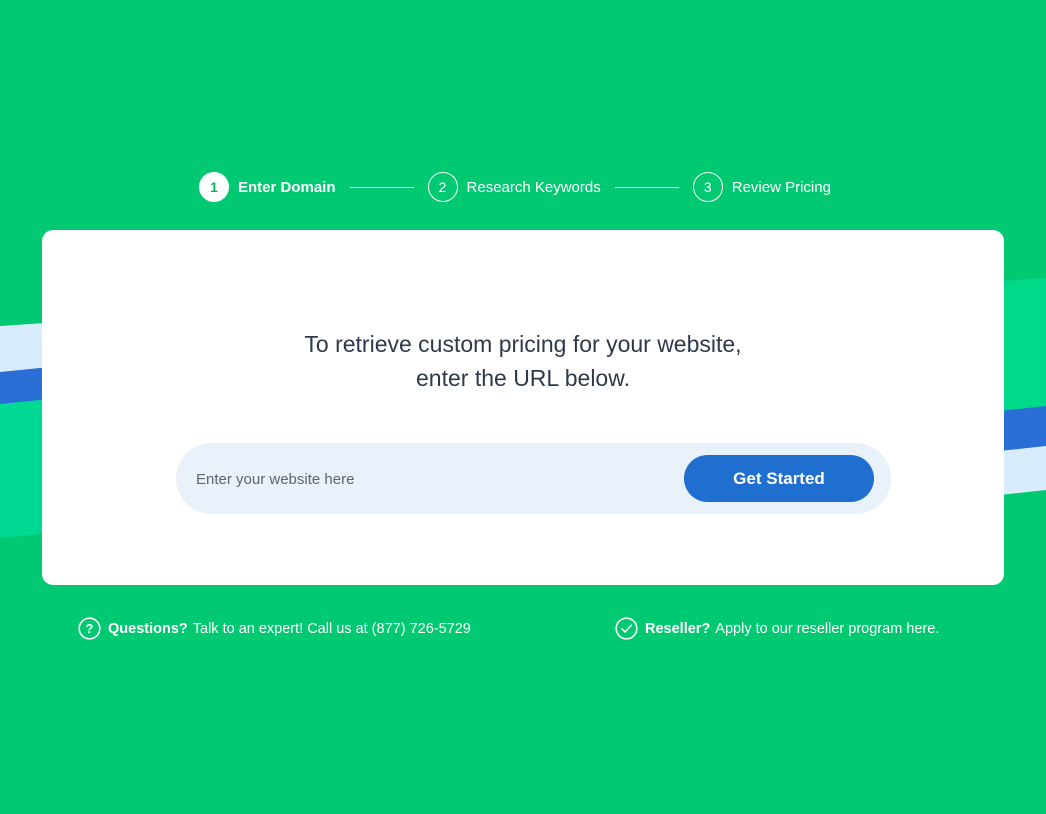  Describe the element at coordinates (148, 628) in the screenshot. I see `questions-label: Questions?` at that location.